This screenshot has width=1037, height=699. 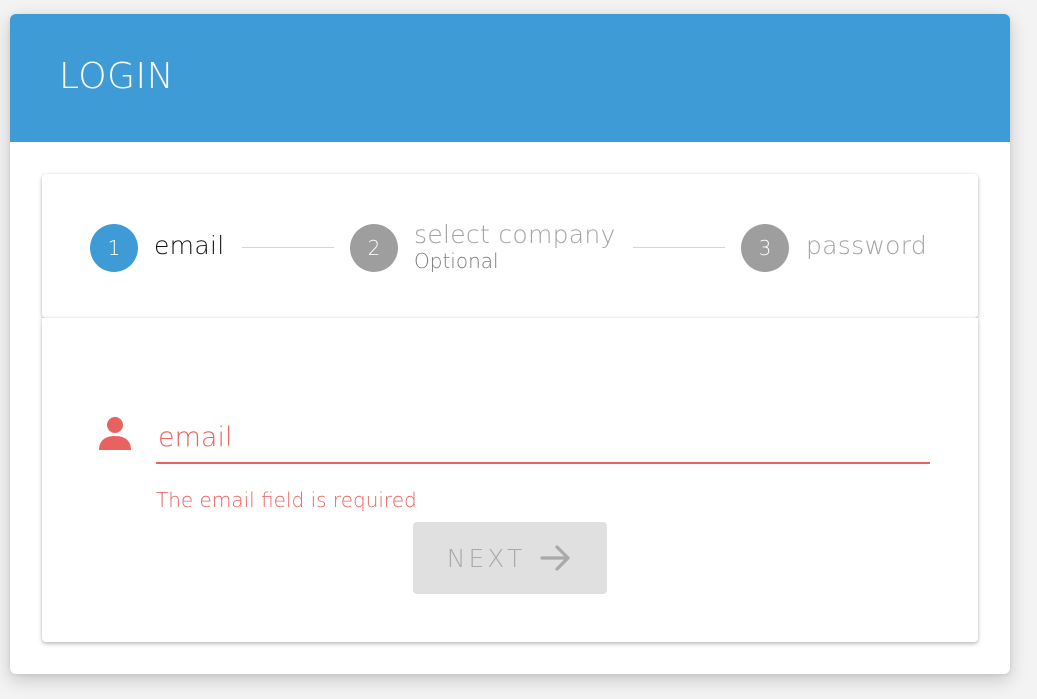 I want to click on step-3-label: password, so click(x=866, y=245).